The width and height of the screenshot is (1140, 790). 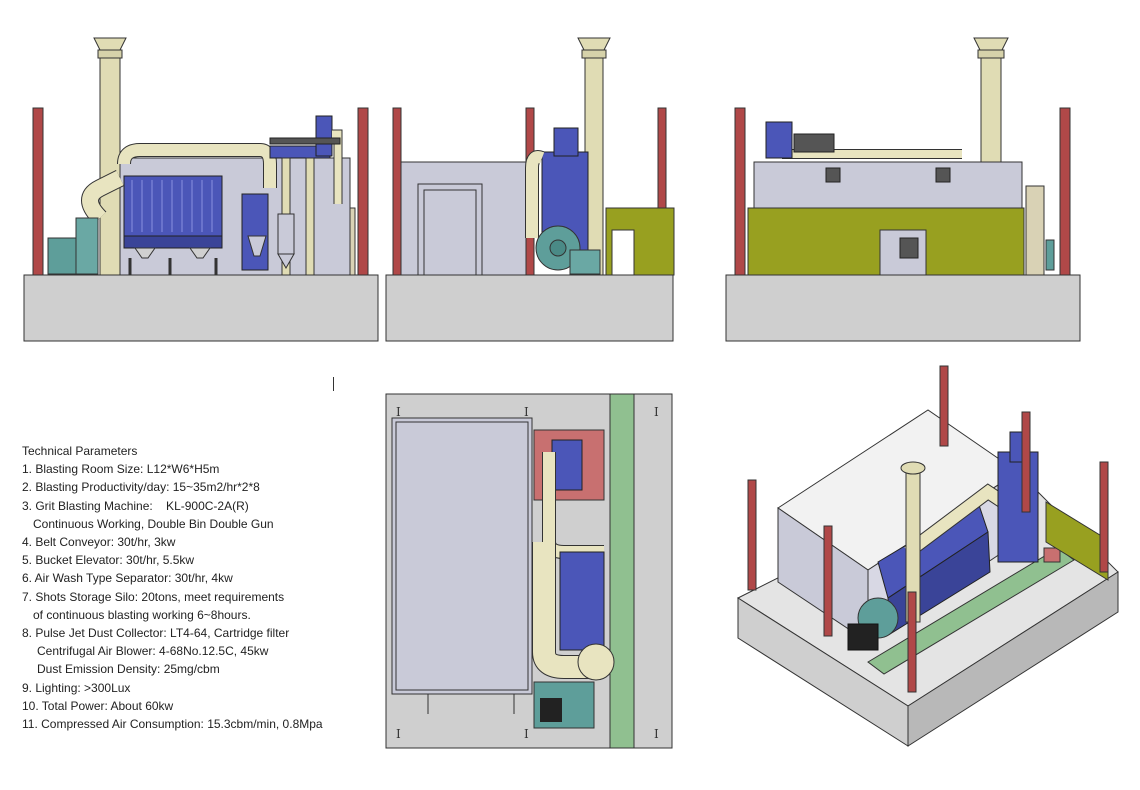 What do you see at coordinates (462, 556) in the screenshot?
I see `blast-room-plan` at bounding box center [462, 556].